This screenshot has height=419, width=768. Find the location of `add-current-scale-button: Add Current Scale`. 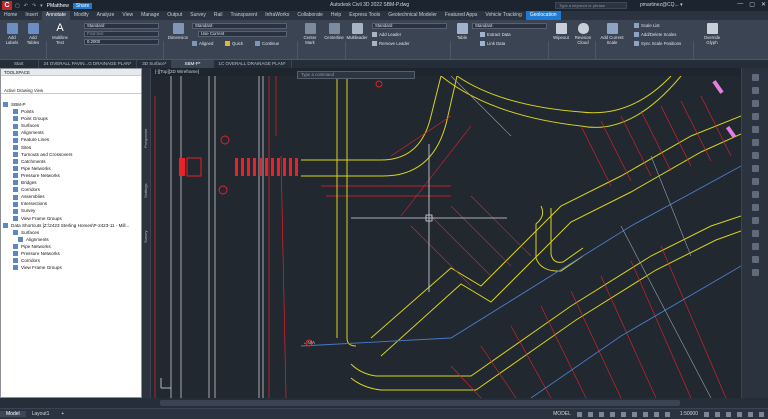

add-current-scale-button: Add Current Scale is located at coordinates (612, 34).